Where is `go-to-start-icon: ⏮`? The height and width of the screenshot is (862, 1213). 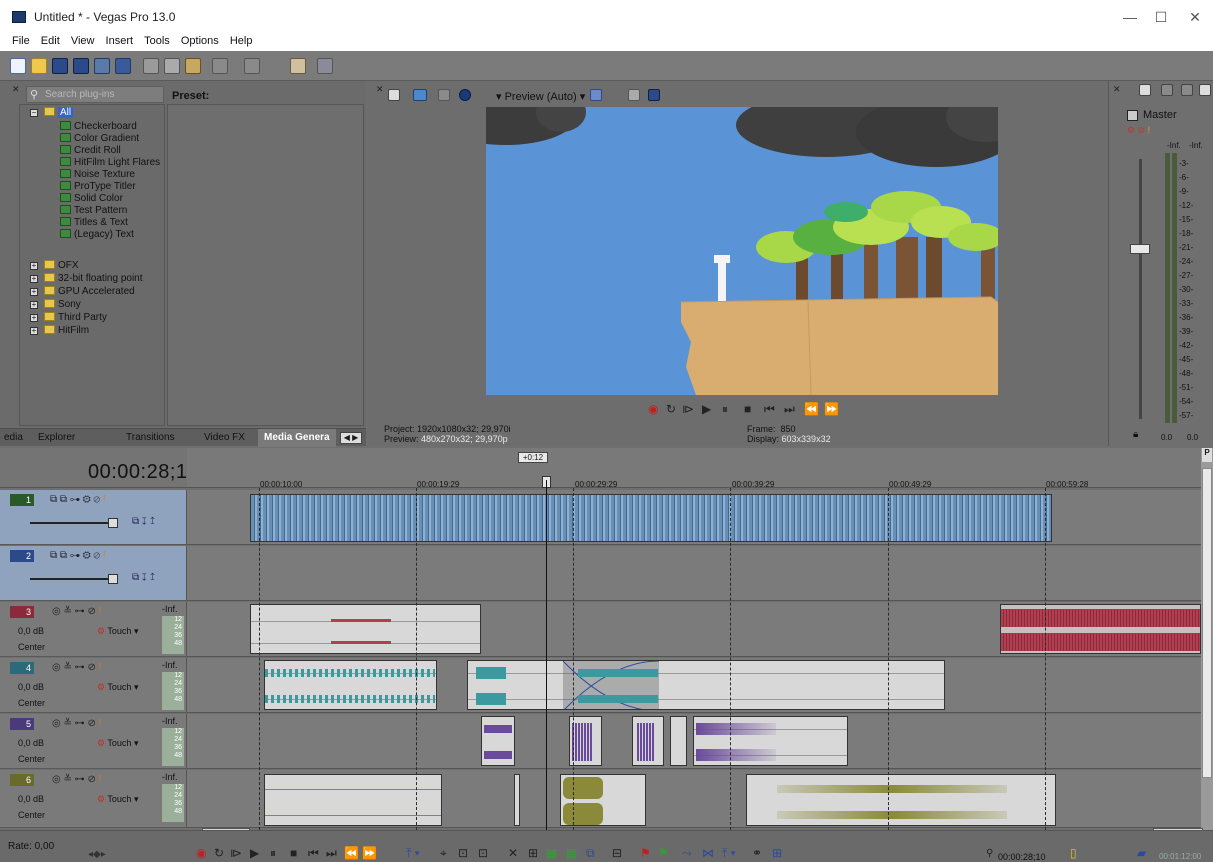
go-to-start-icon: ⏮ is located at coordinates (769, 409).